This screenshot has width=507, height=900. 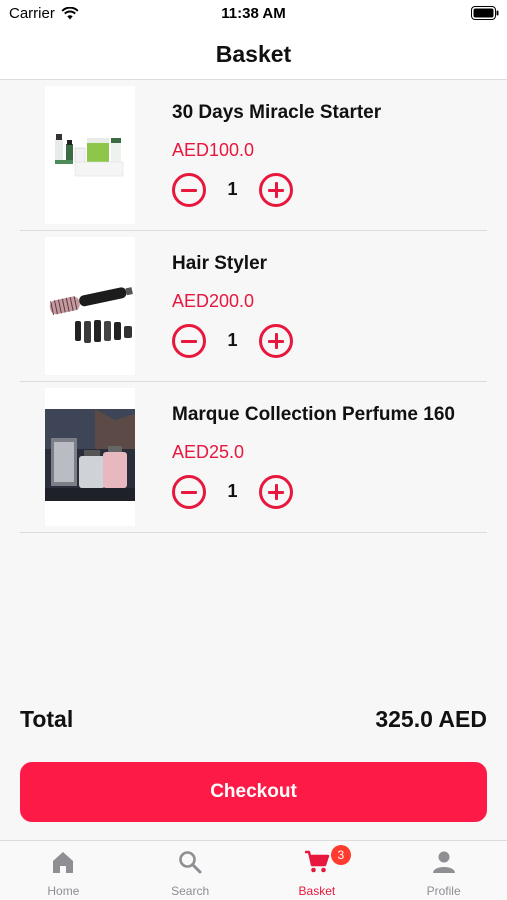 What do you see at coordinates (485, 13) in the screenshot?
I see `battery-icon` at bounding box center [485, 13].